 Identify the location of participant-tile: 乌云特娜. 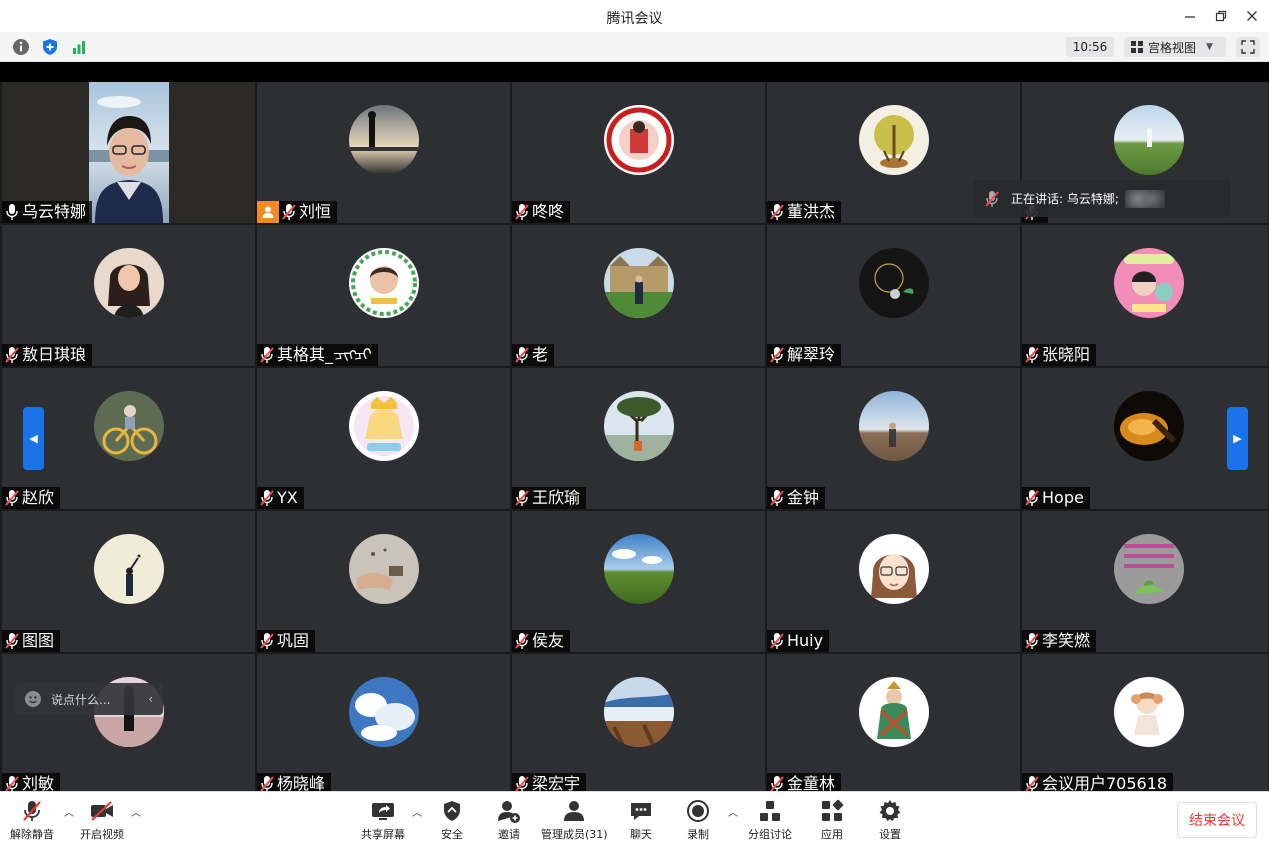
(128, 152).